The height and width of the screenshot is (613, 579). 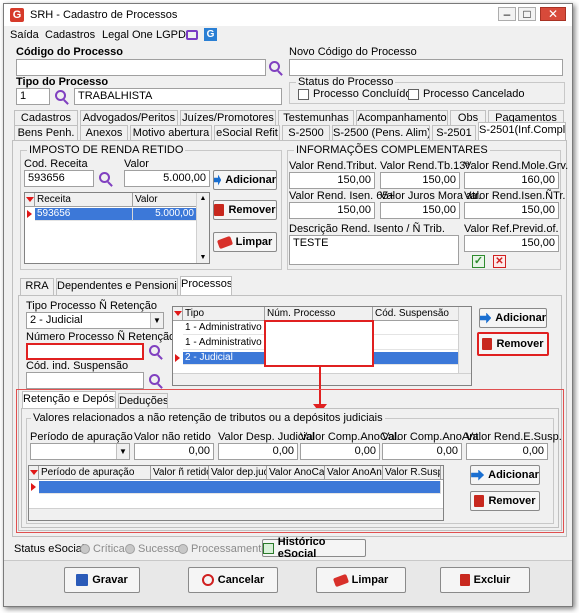 What do you see at coordinates (454, 132) in the screenshot?
I see `tab-s2501: S-2501` at bounding box center [454, 132].